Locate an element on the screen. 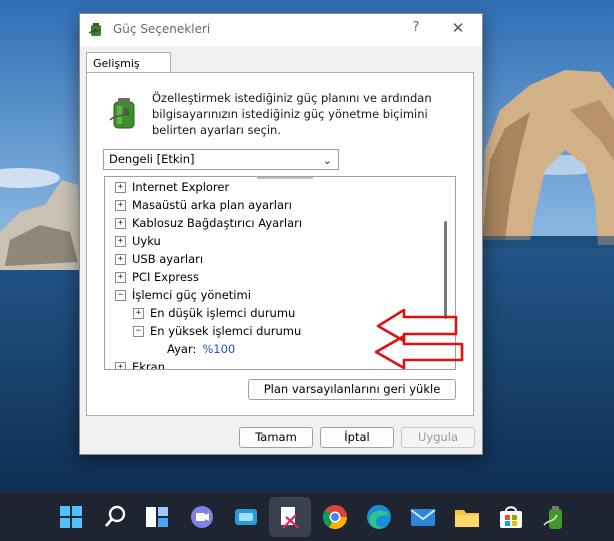 This screenshot has width=614, height=541. annotation-arrows is located at coordinates (419, 339).